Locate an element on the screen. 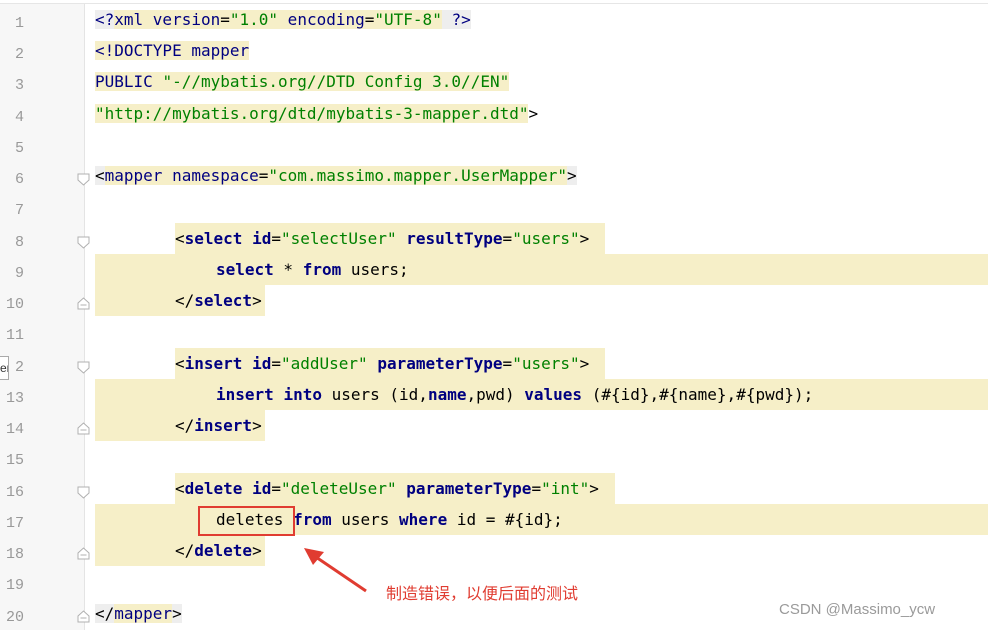  line-number: 20 is located at coordinates (14, 617).